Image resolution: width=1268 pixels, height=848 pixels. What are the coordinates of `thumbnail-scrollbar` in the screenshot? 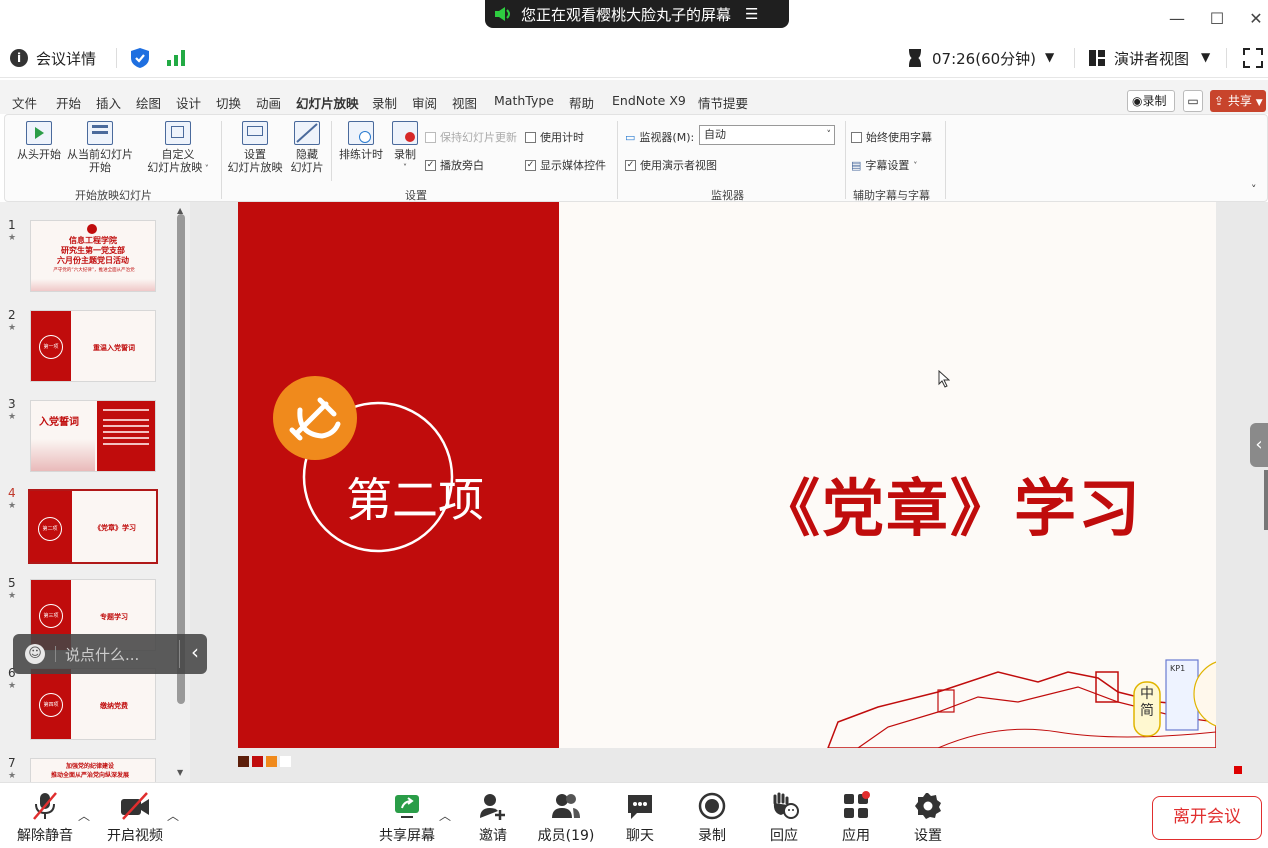 It's located at (181, 459).